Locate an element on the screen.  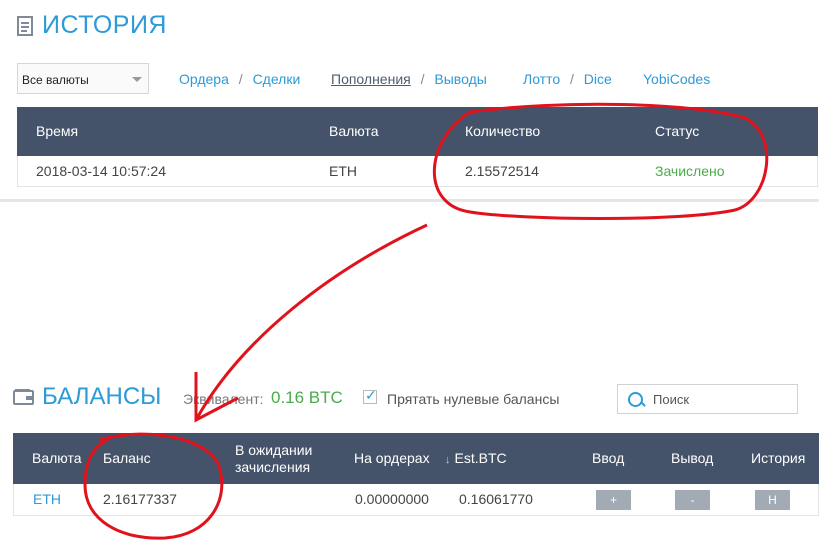
row-currency-link: ETH is located at coordinates (47, 499).